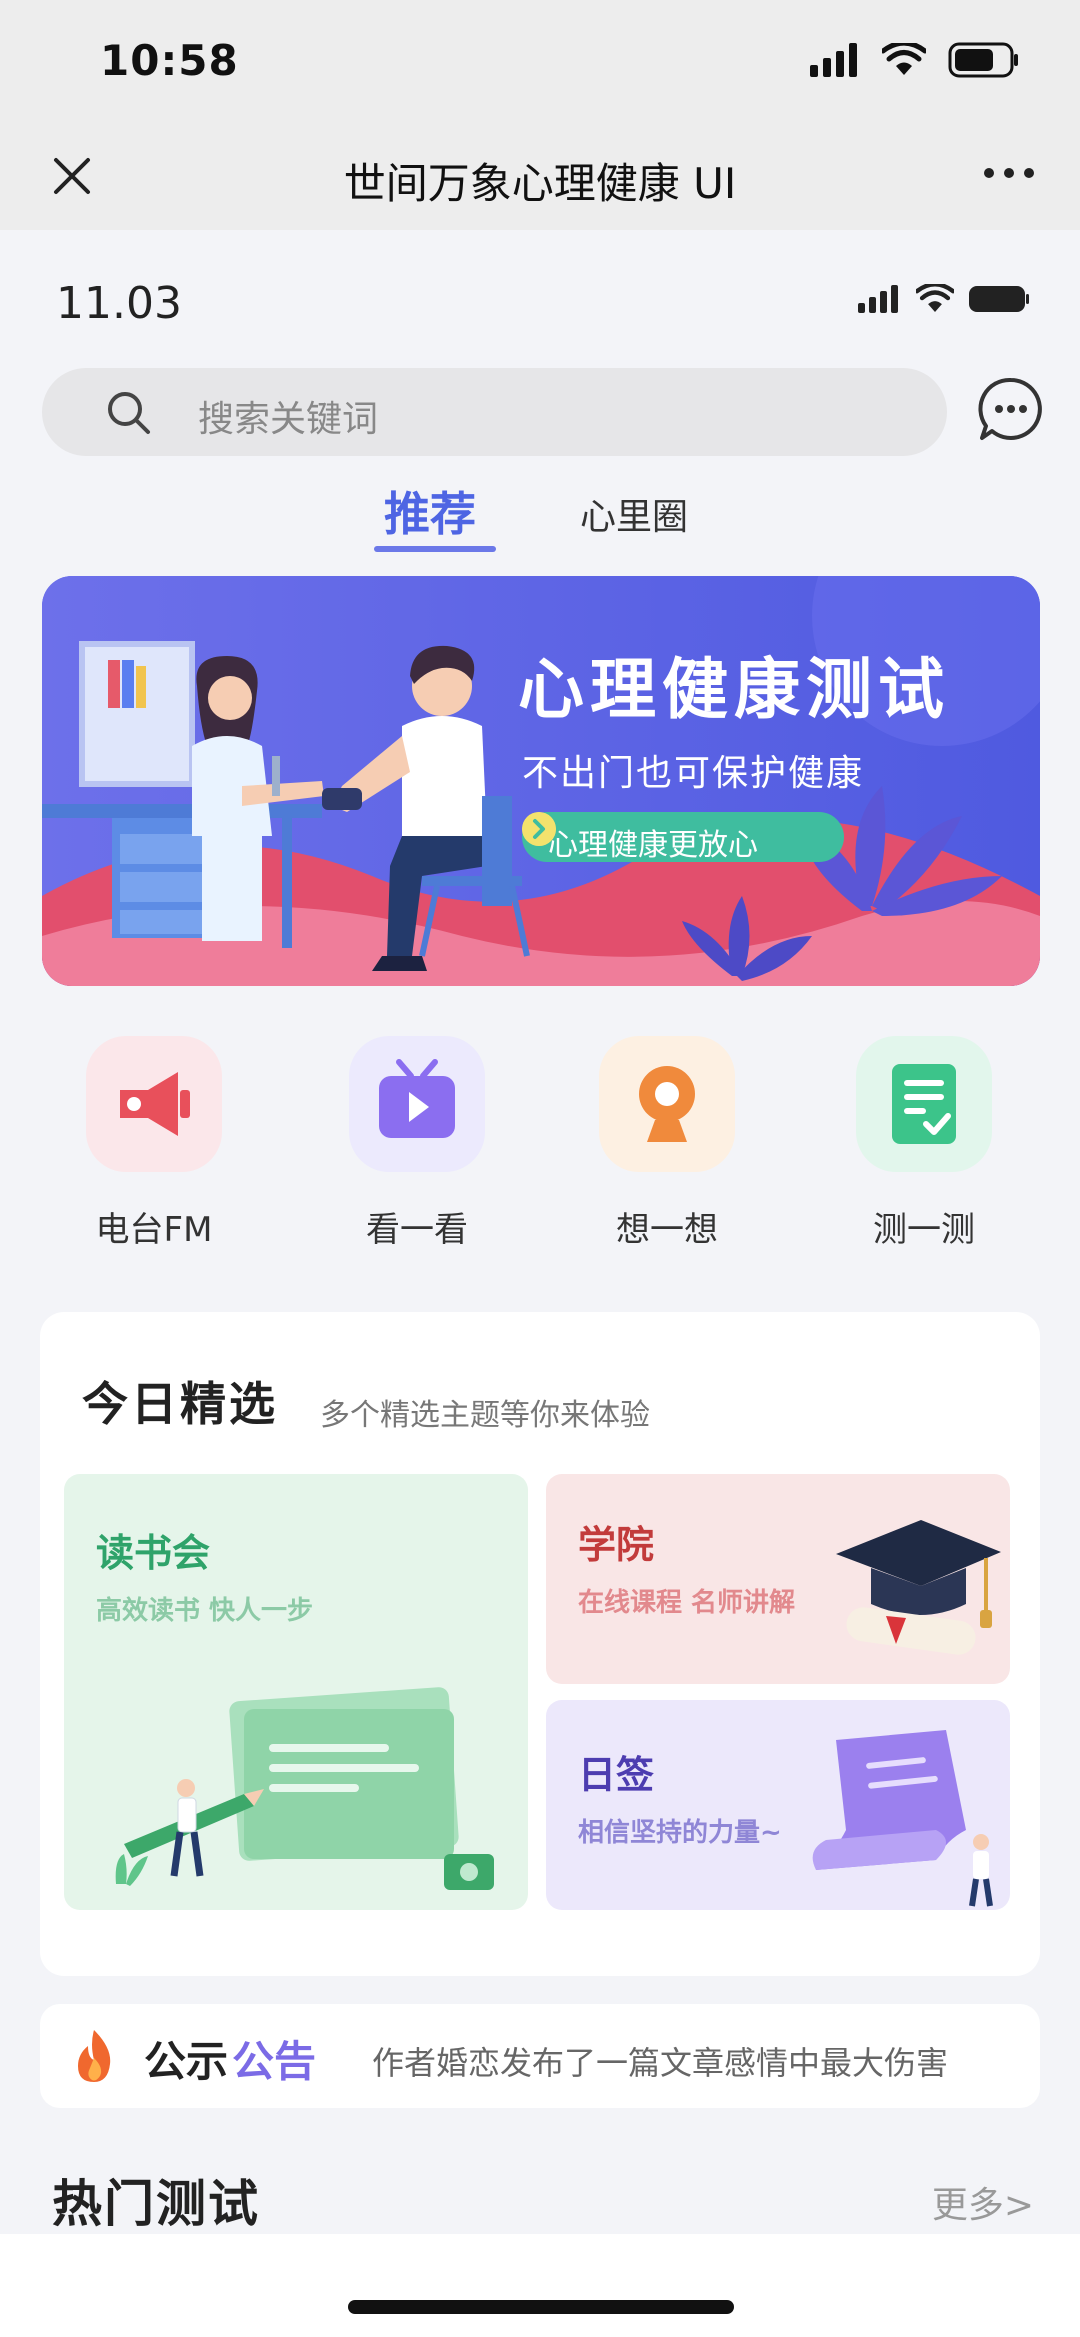 The height and width of the screenshot is (2337, 1080). I want to click on more-link: 更多>, so click(983, 2202).